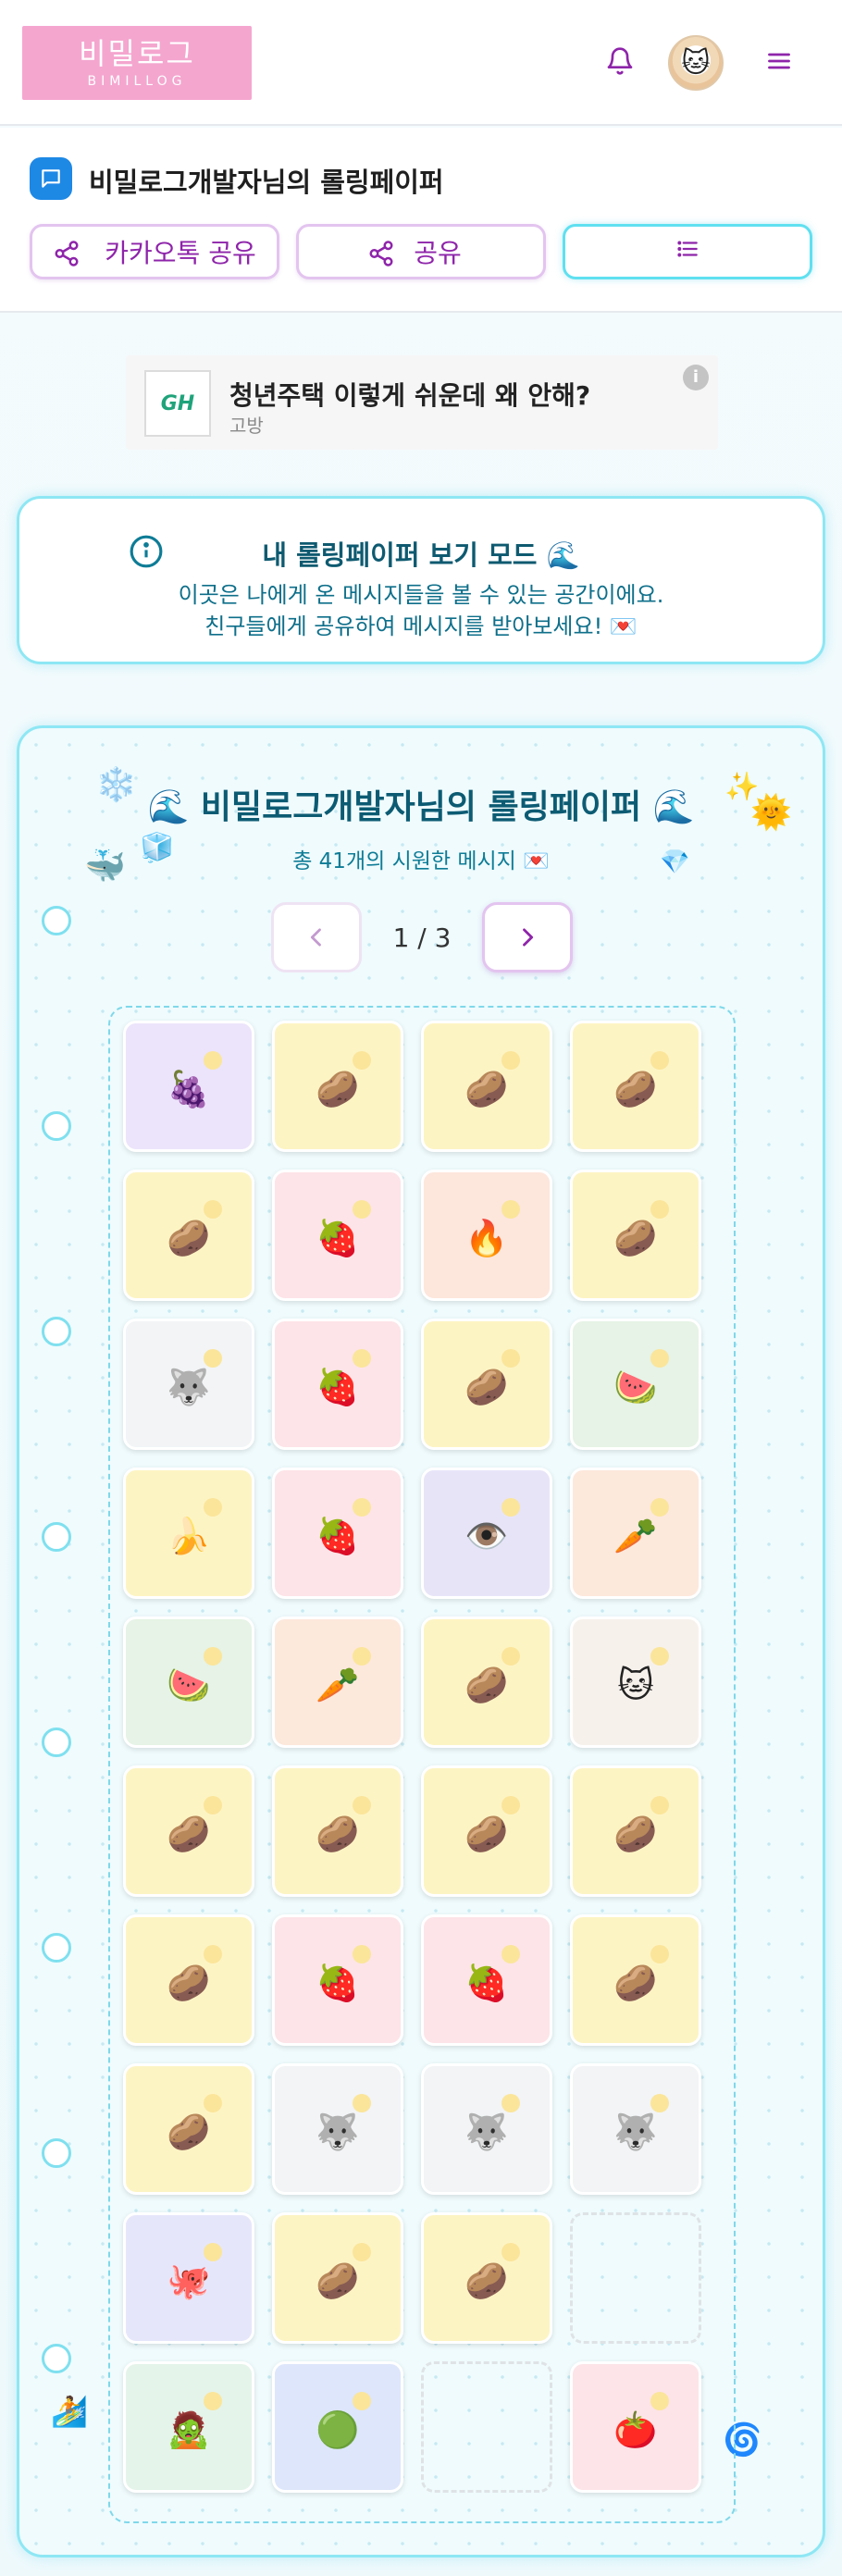 The height and width of the screenshot is (2576, 842). What do you see at coordinates (338, 2427) in the screenshot?
I see `message-card: 🟢` at bounding box center [338, 2427].